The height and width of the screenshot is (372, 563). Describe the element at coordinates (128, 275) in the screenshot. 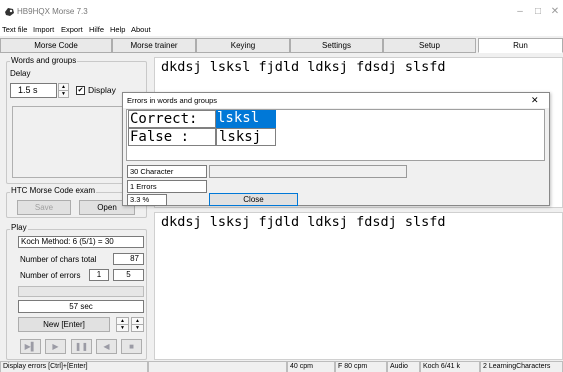

I see `errors-max-field: 5` at that location.